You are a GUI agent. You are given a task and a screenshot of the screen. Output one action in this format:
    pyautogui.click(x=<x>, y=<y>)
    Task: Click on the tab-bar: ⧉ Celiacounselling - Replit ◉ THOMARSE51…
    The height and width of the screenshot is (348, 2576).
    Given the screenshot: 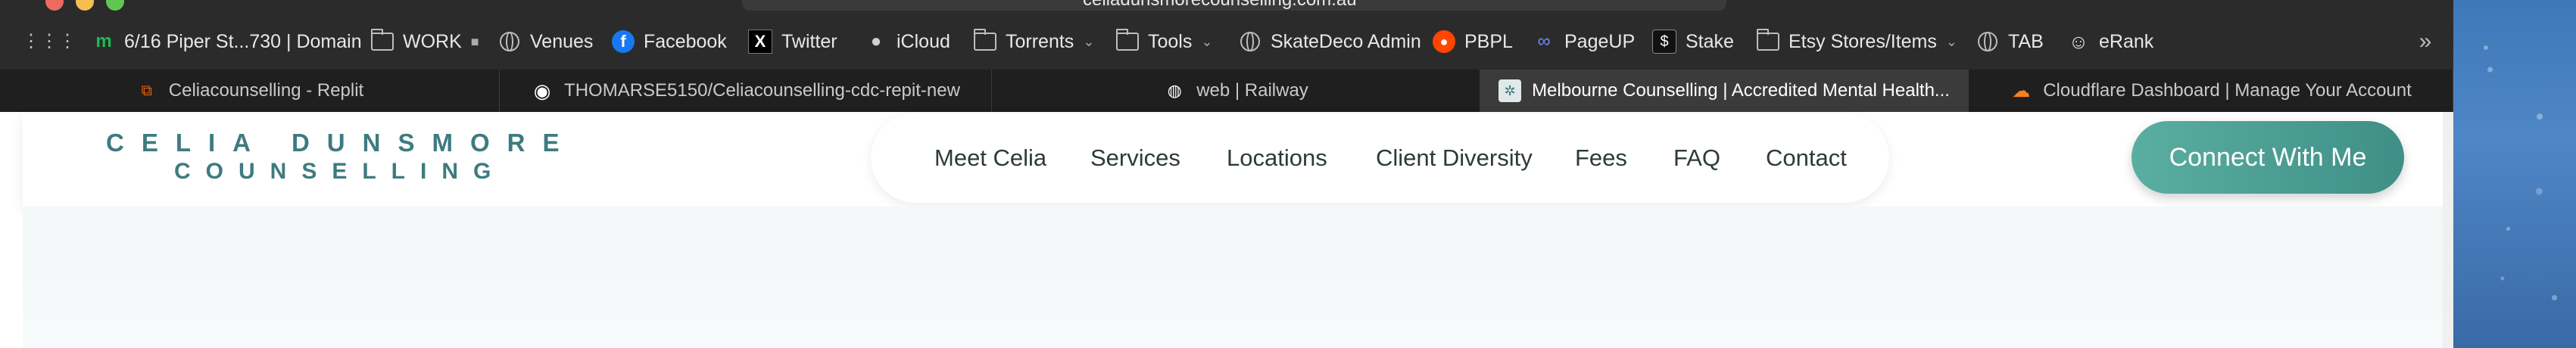 What is the action you would take?
    pyautogui.click(x=1226, y=91)
    